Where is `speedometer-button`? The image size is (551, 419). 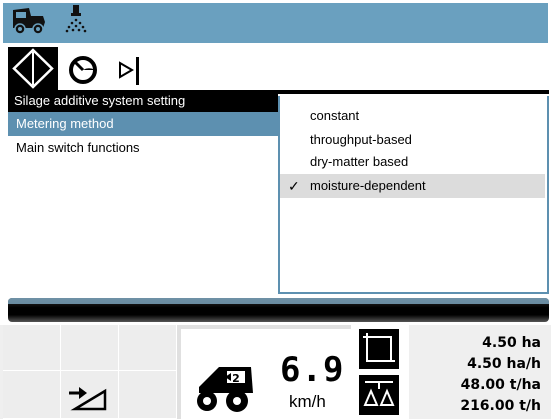 speedometer-button is located at coordinates (83, 72).